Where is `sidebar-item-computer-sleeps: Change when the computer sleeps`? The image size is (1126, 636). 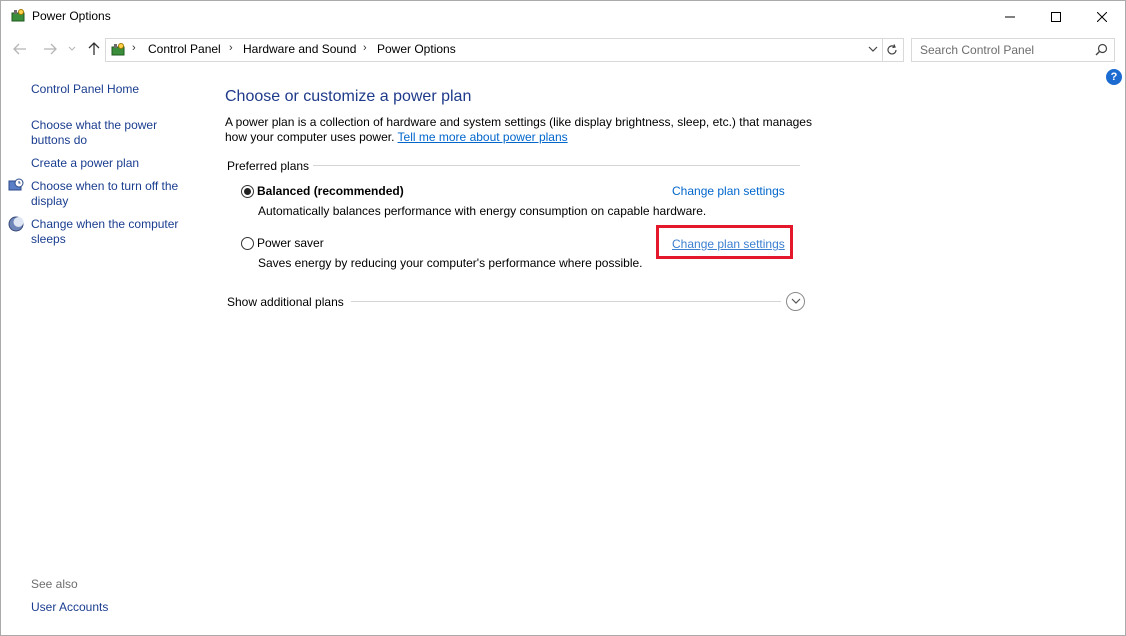
sidebar-item-computer-sleeps: Change when the computer sleeps is located at coordinates (104, 232).